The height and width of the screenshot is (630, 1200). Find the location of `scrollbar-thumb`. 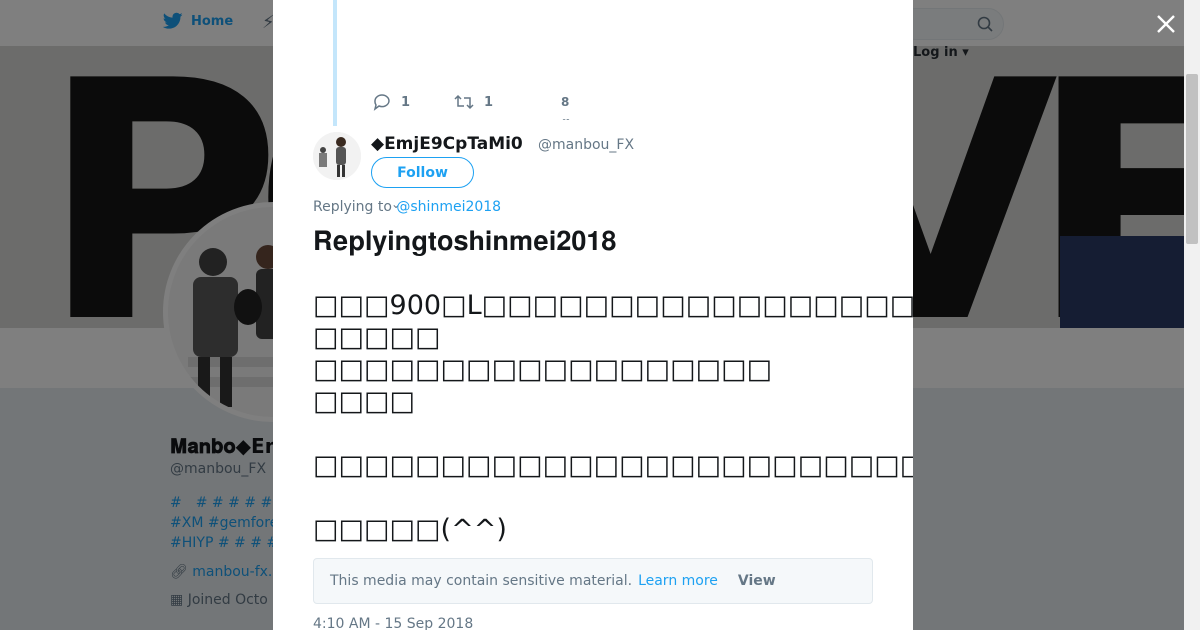

scrollbar-thumb is located at coordinates (1192, 159).